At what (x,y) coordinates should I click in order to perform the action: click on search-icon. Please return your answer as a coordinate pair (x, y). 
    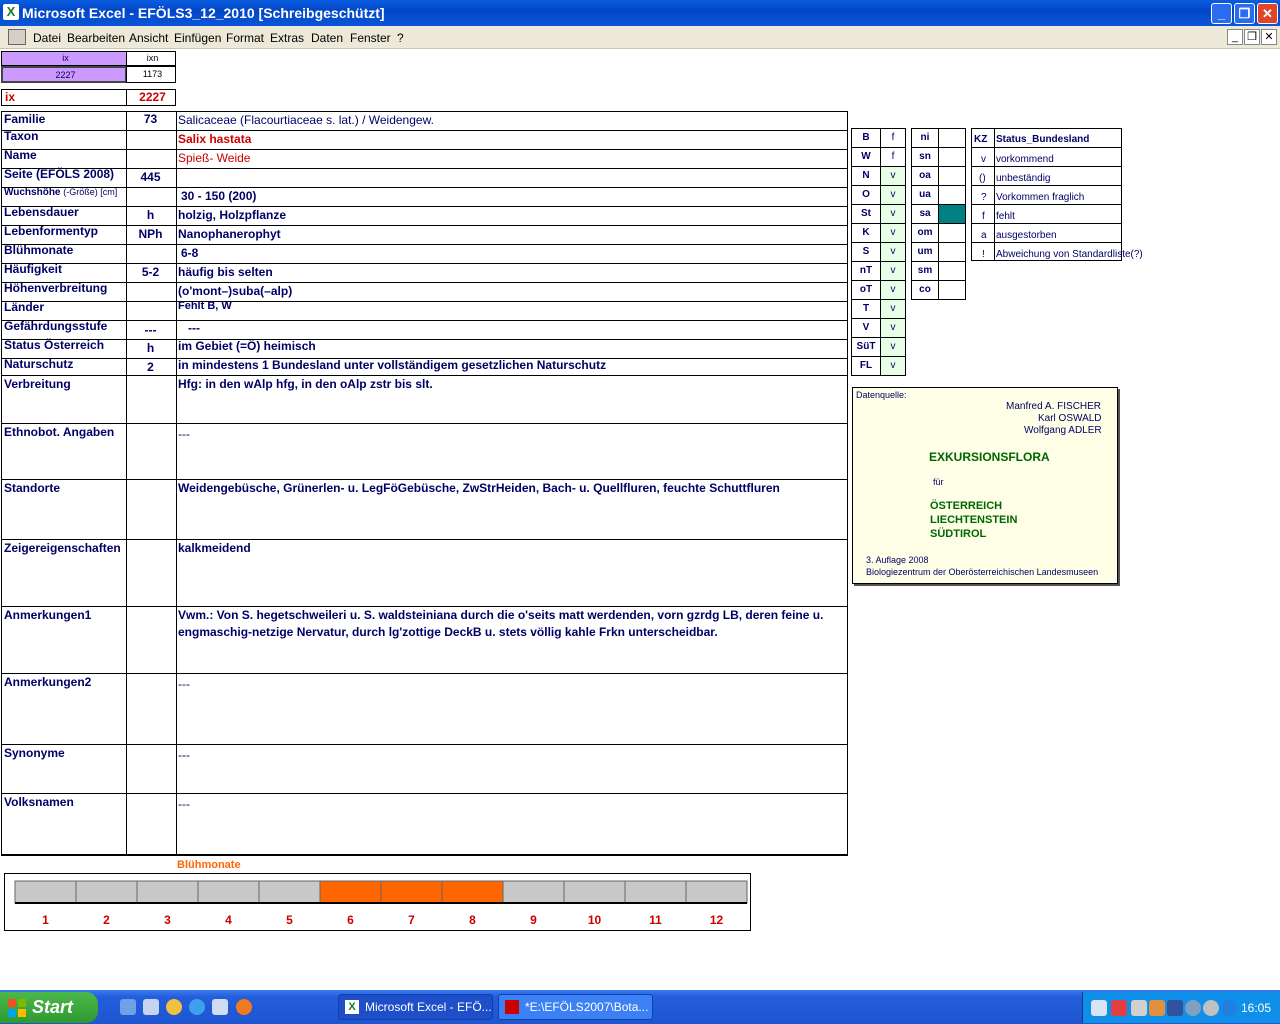
    Looking at the image, I should click on (1139, 1008).